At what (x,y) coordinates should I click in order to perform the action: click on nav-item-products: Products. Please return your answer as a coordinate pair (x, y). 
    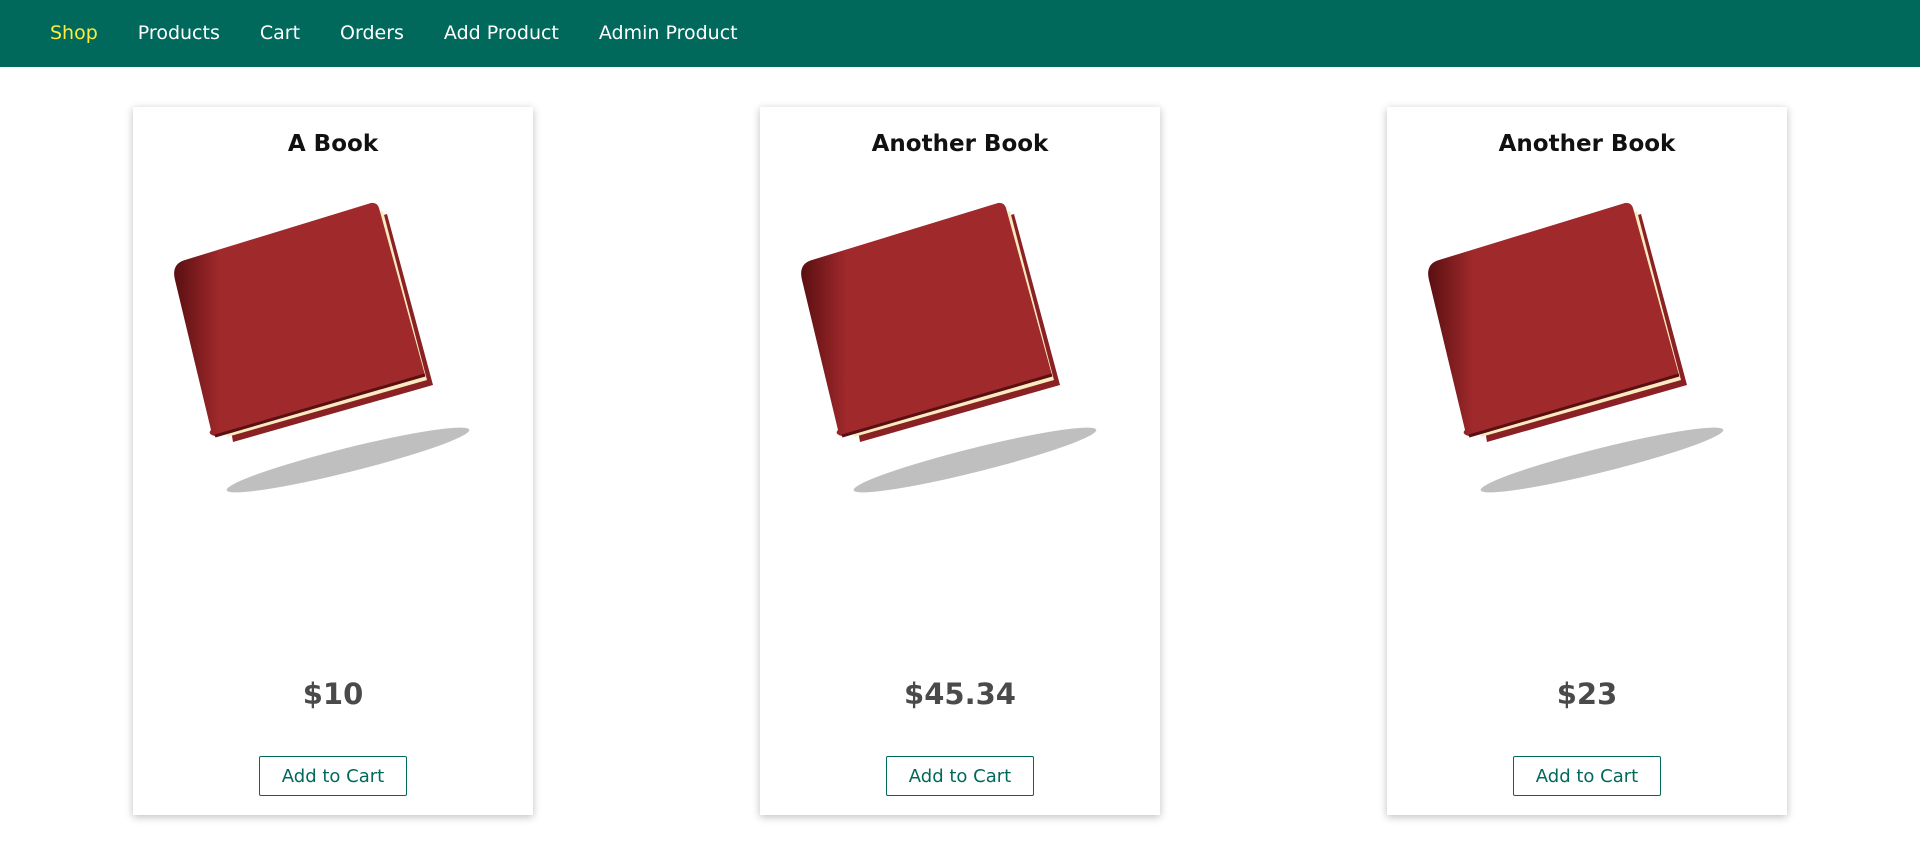
    Looking at the image, I should click on (179, 33).